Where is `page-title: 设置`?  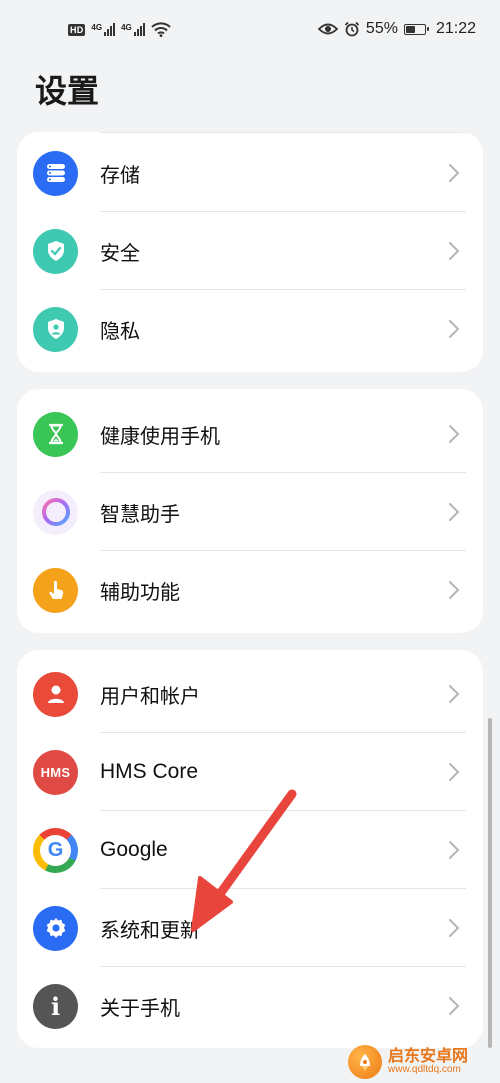
page-title: 设置 is located at coordinates (67, 91).